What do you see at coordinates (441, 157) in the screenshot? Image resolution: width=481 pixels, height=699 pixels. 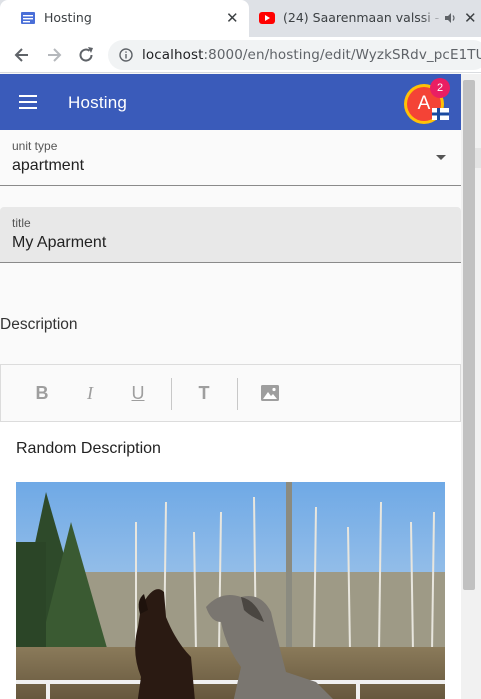 I see `dropdown-arrow-icon` at bounding box center [441, 157].